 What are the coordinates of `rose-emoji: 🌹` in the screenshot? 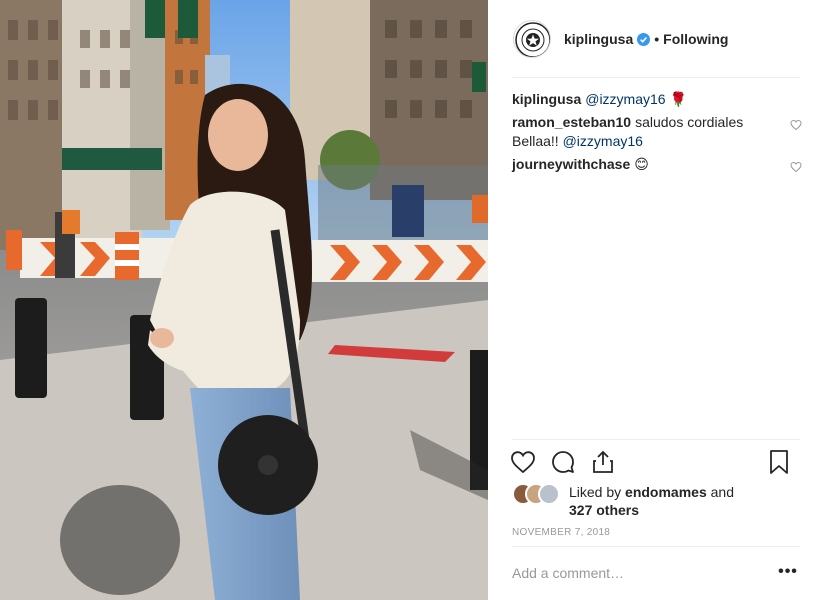 It's located at (678, 99).